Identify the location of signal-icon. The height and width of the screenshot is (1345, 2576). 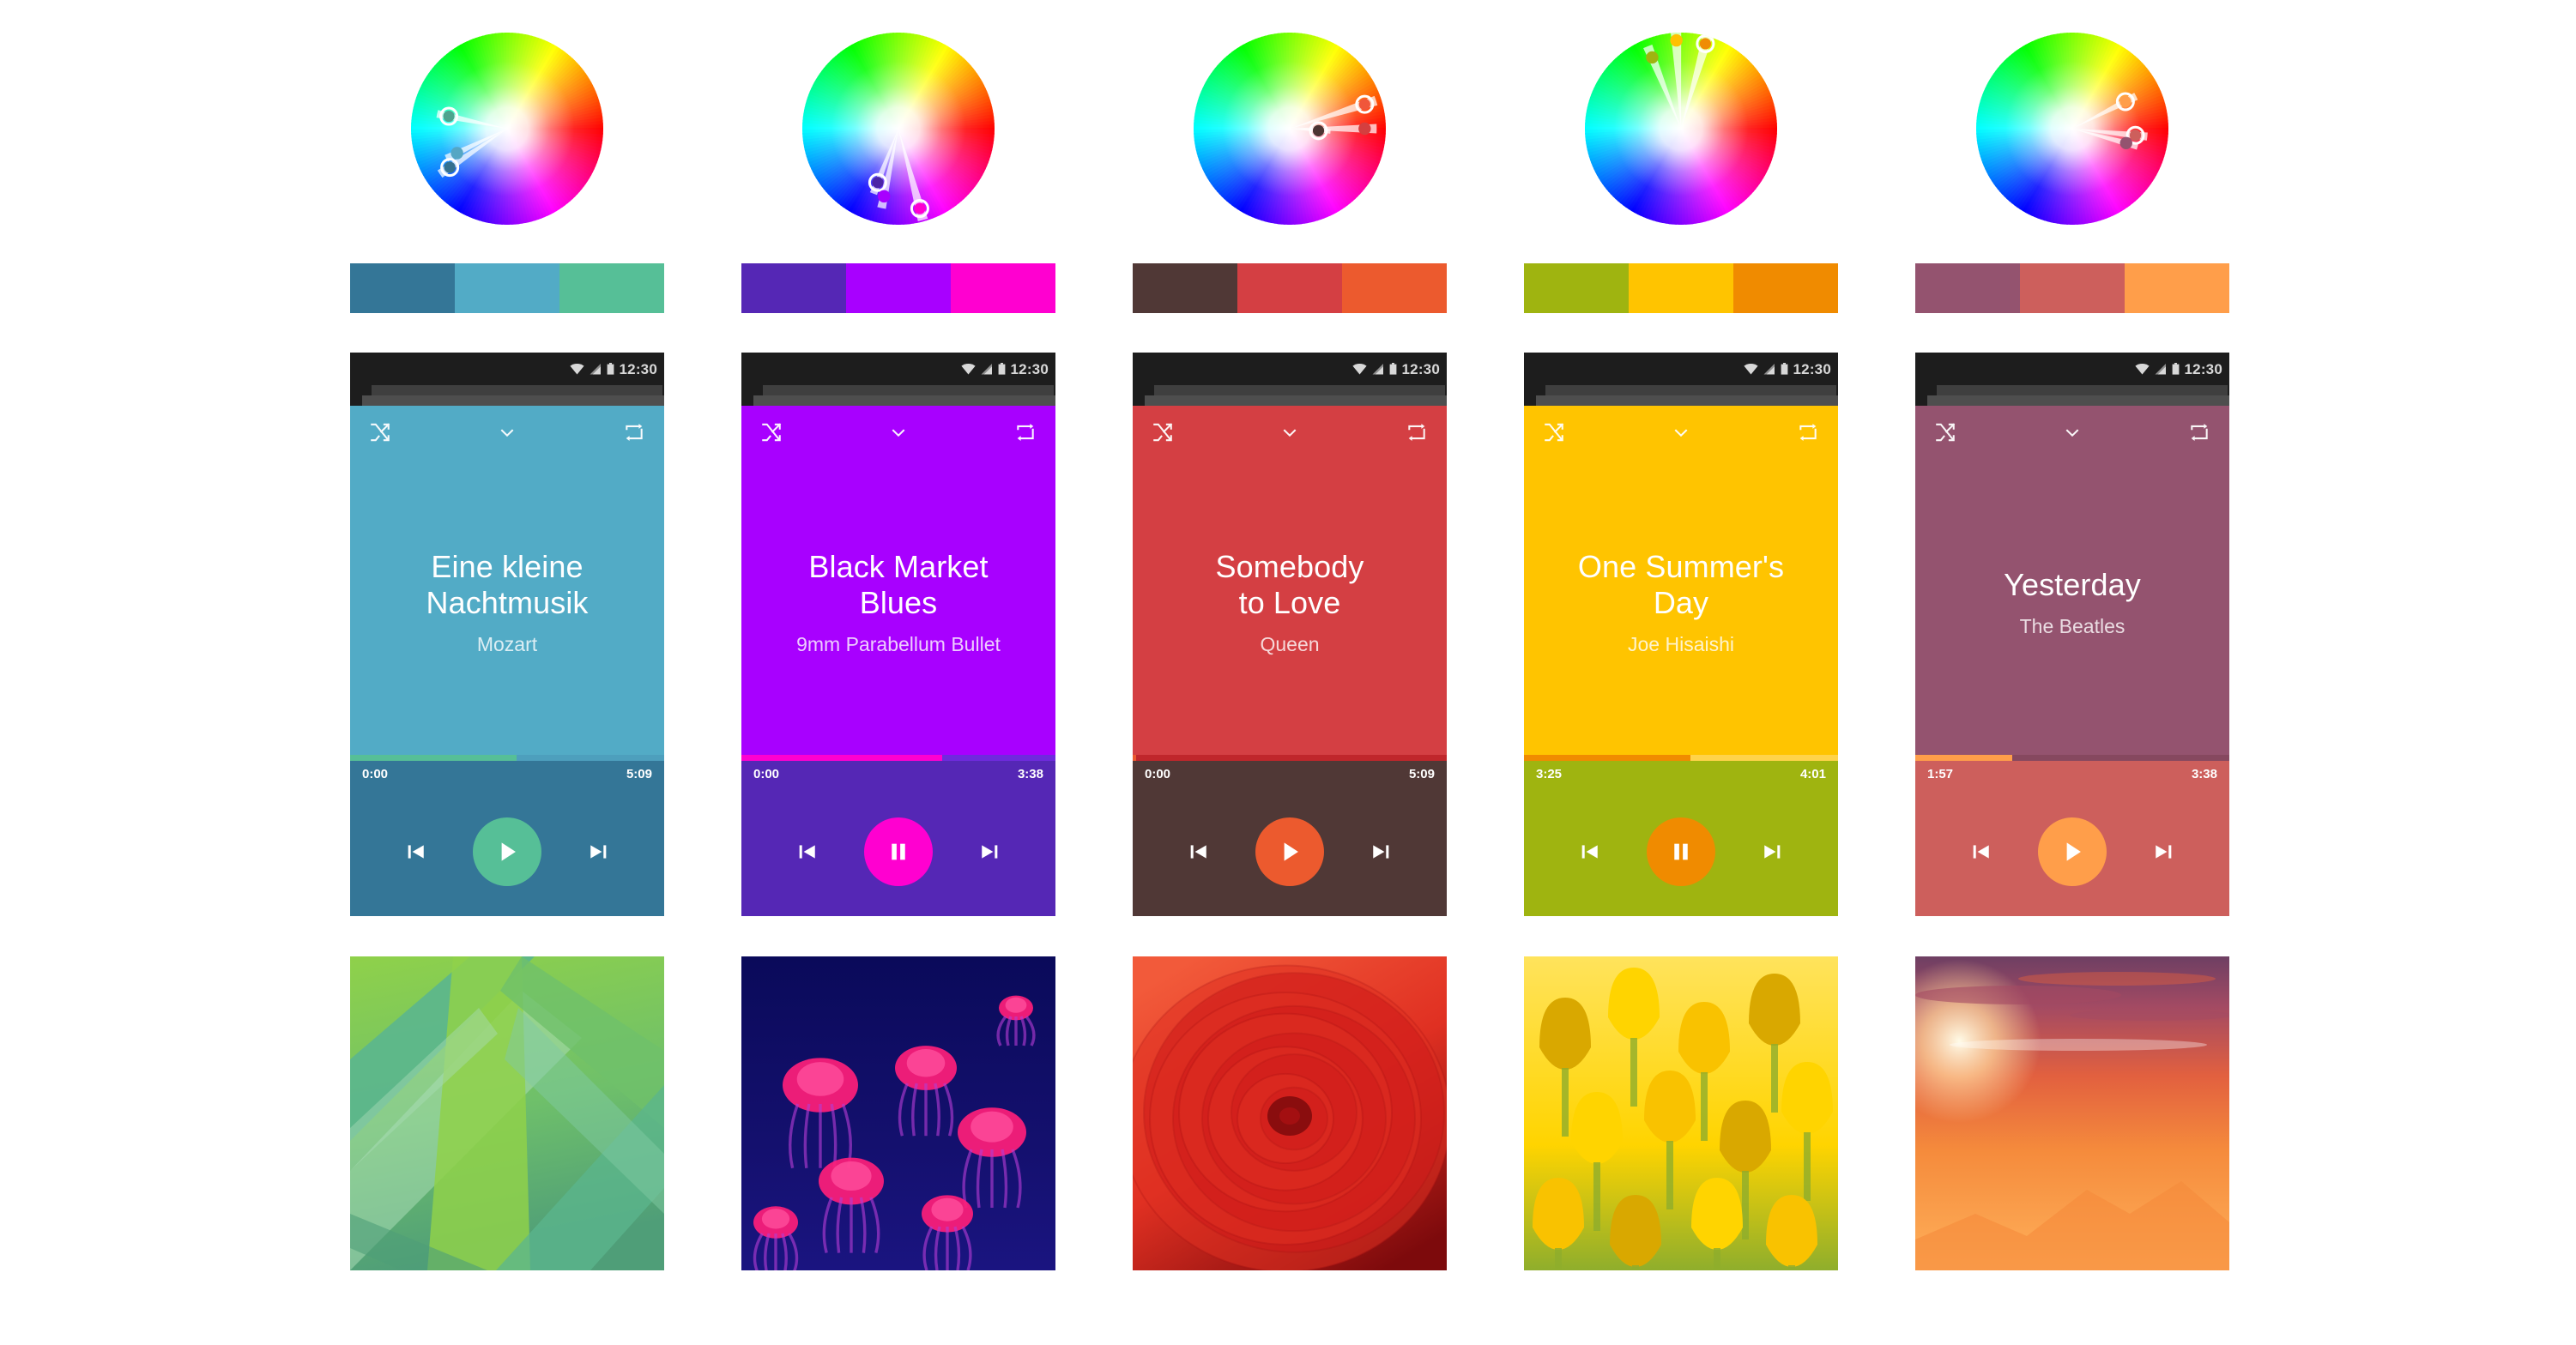
(2160, 368).